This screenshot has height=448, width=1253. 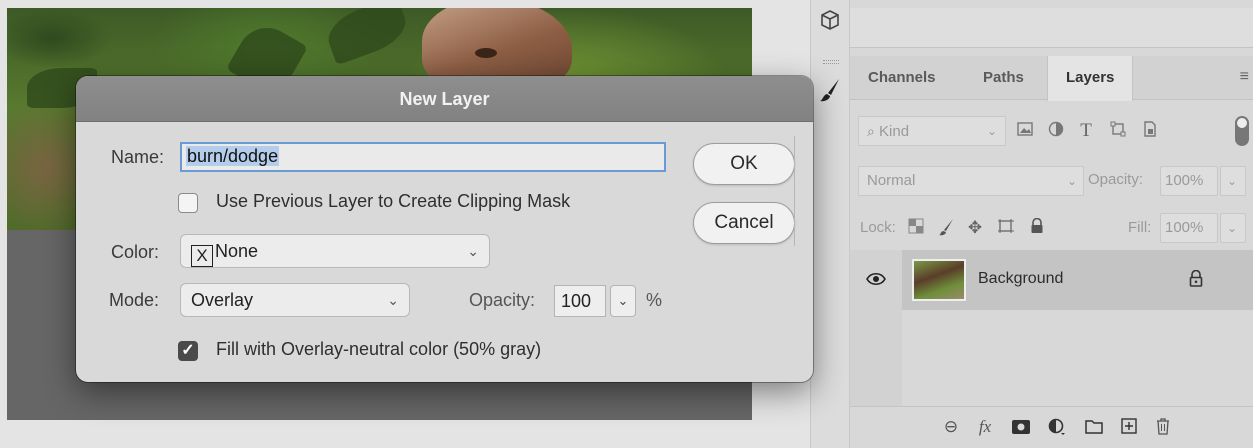 I want to click on mode-select: Overlay ⌄, so click(x=295, y=300).